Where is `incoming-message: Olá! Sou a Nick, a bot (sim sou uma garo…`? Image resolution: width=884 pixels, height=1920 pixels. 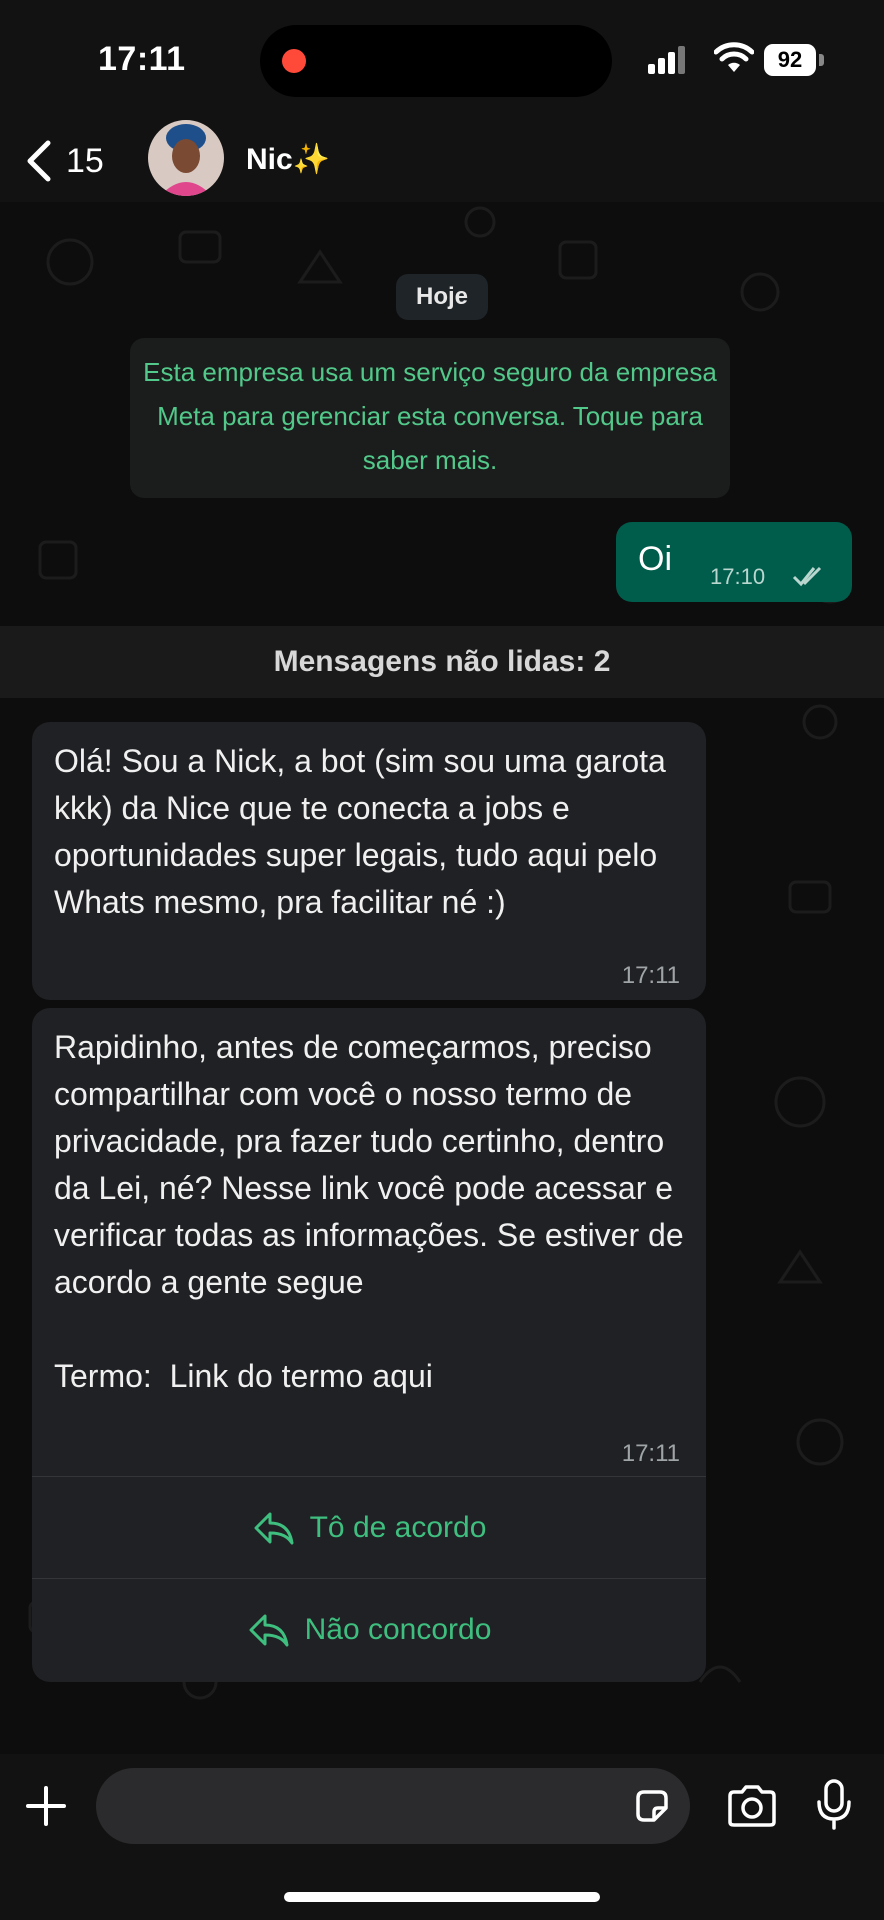
incoming-message: Olá! Sou a Nick, a bot (sim sou uma garo… is located at coordinates (369, 861).